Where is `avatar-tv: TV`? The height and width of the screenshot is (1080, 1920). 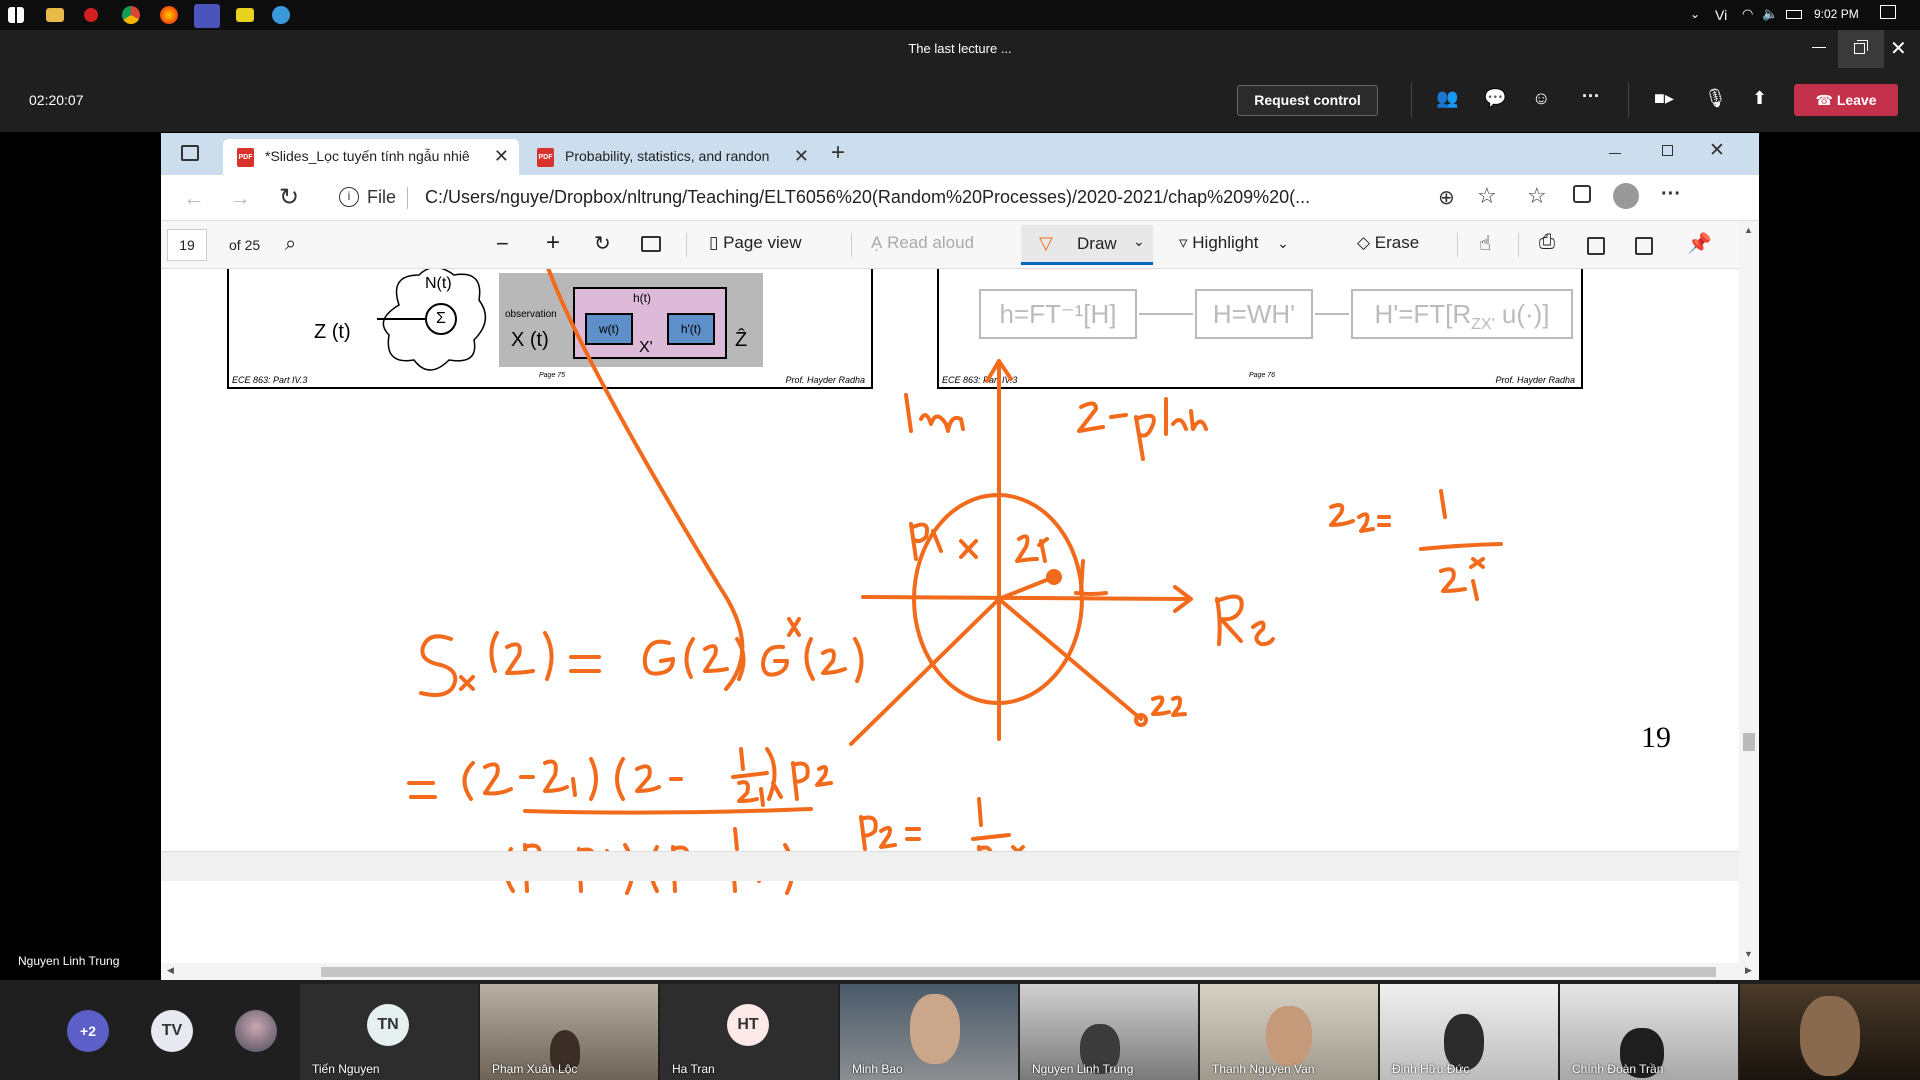
avatar-tv: TV is located at coordinates (172, 1031).